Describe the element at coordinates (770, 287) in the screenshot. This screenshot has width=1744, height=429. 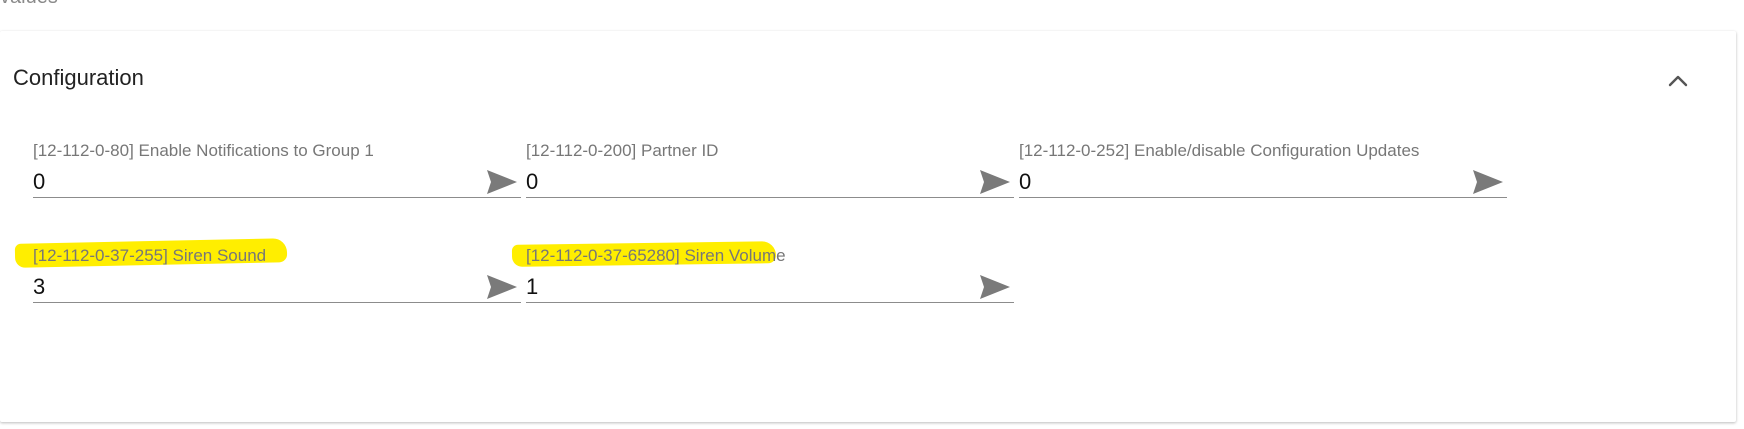
I see `siren-volume-input` at that location.